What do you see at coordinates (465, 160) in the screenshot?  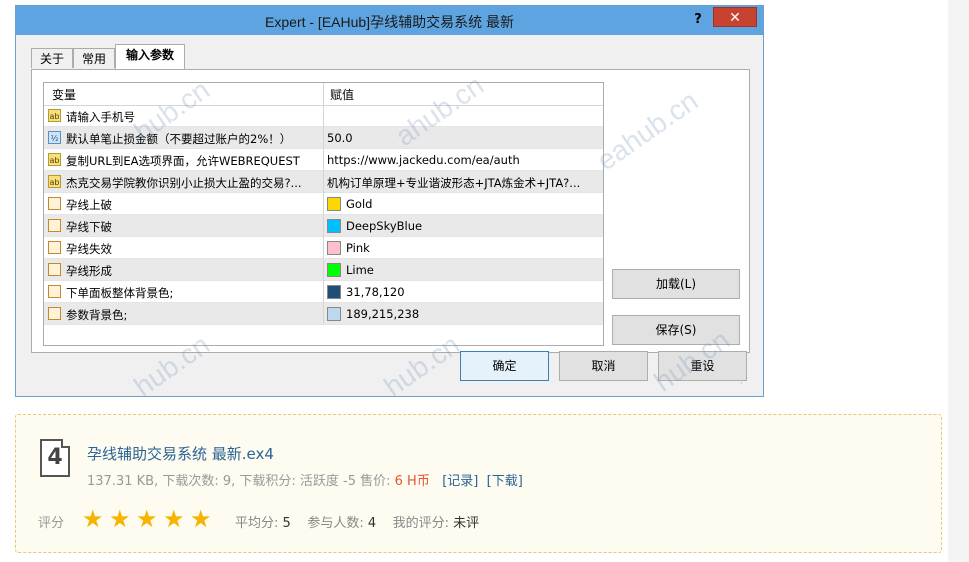 I see `param-value: https://www.jackedu.com/ea/auth` at bounding box center [465, 160].